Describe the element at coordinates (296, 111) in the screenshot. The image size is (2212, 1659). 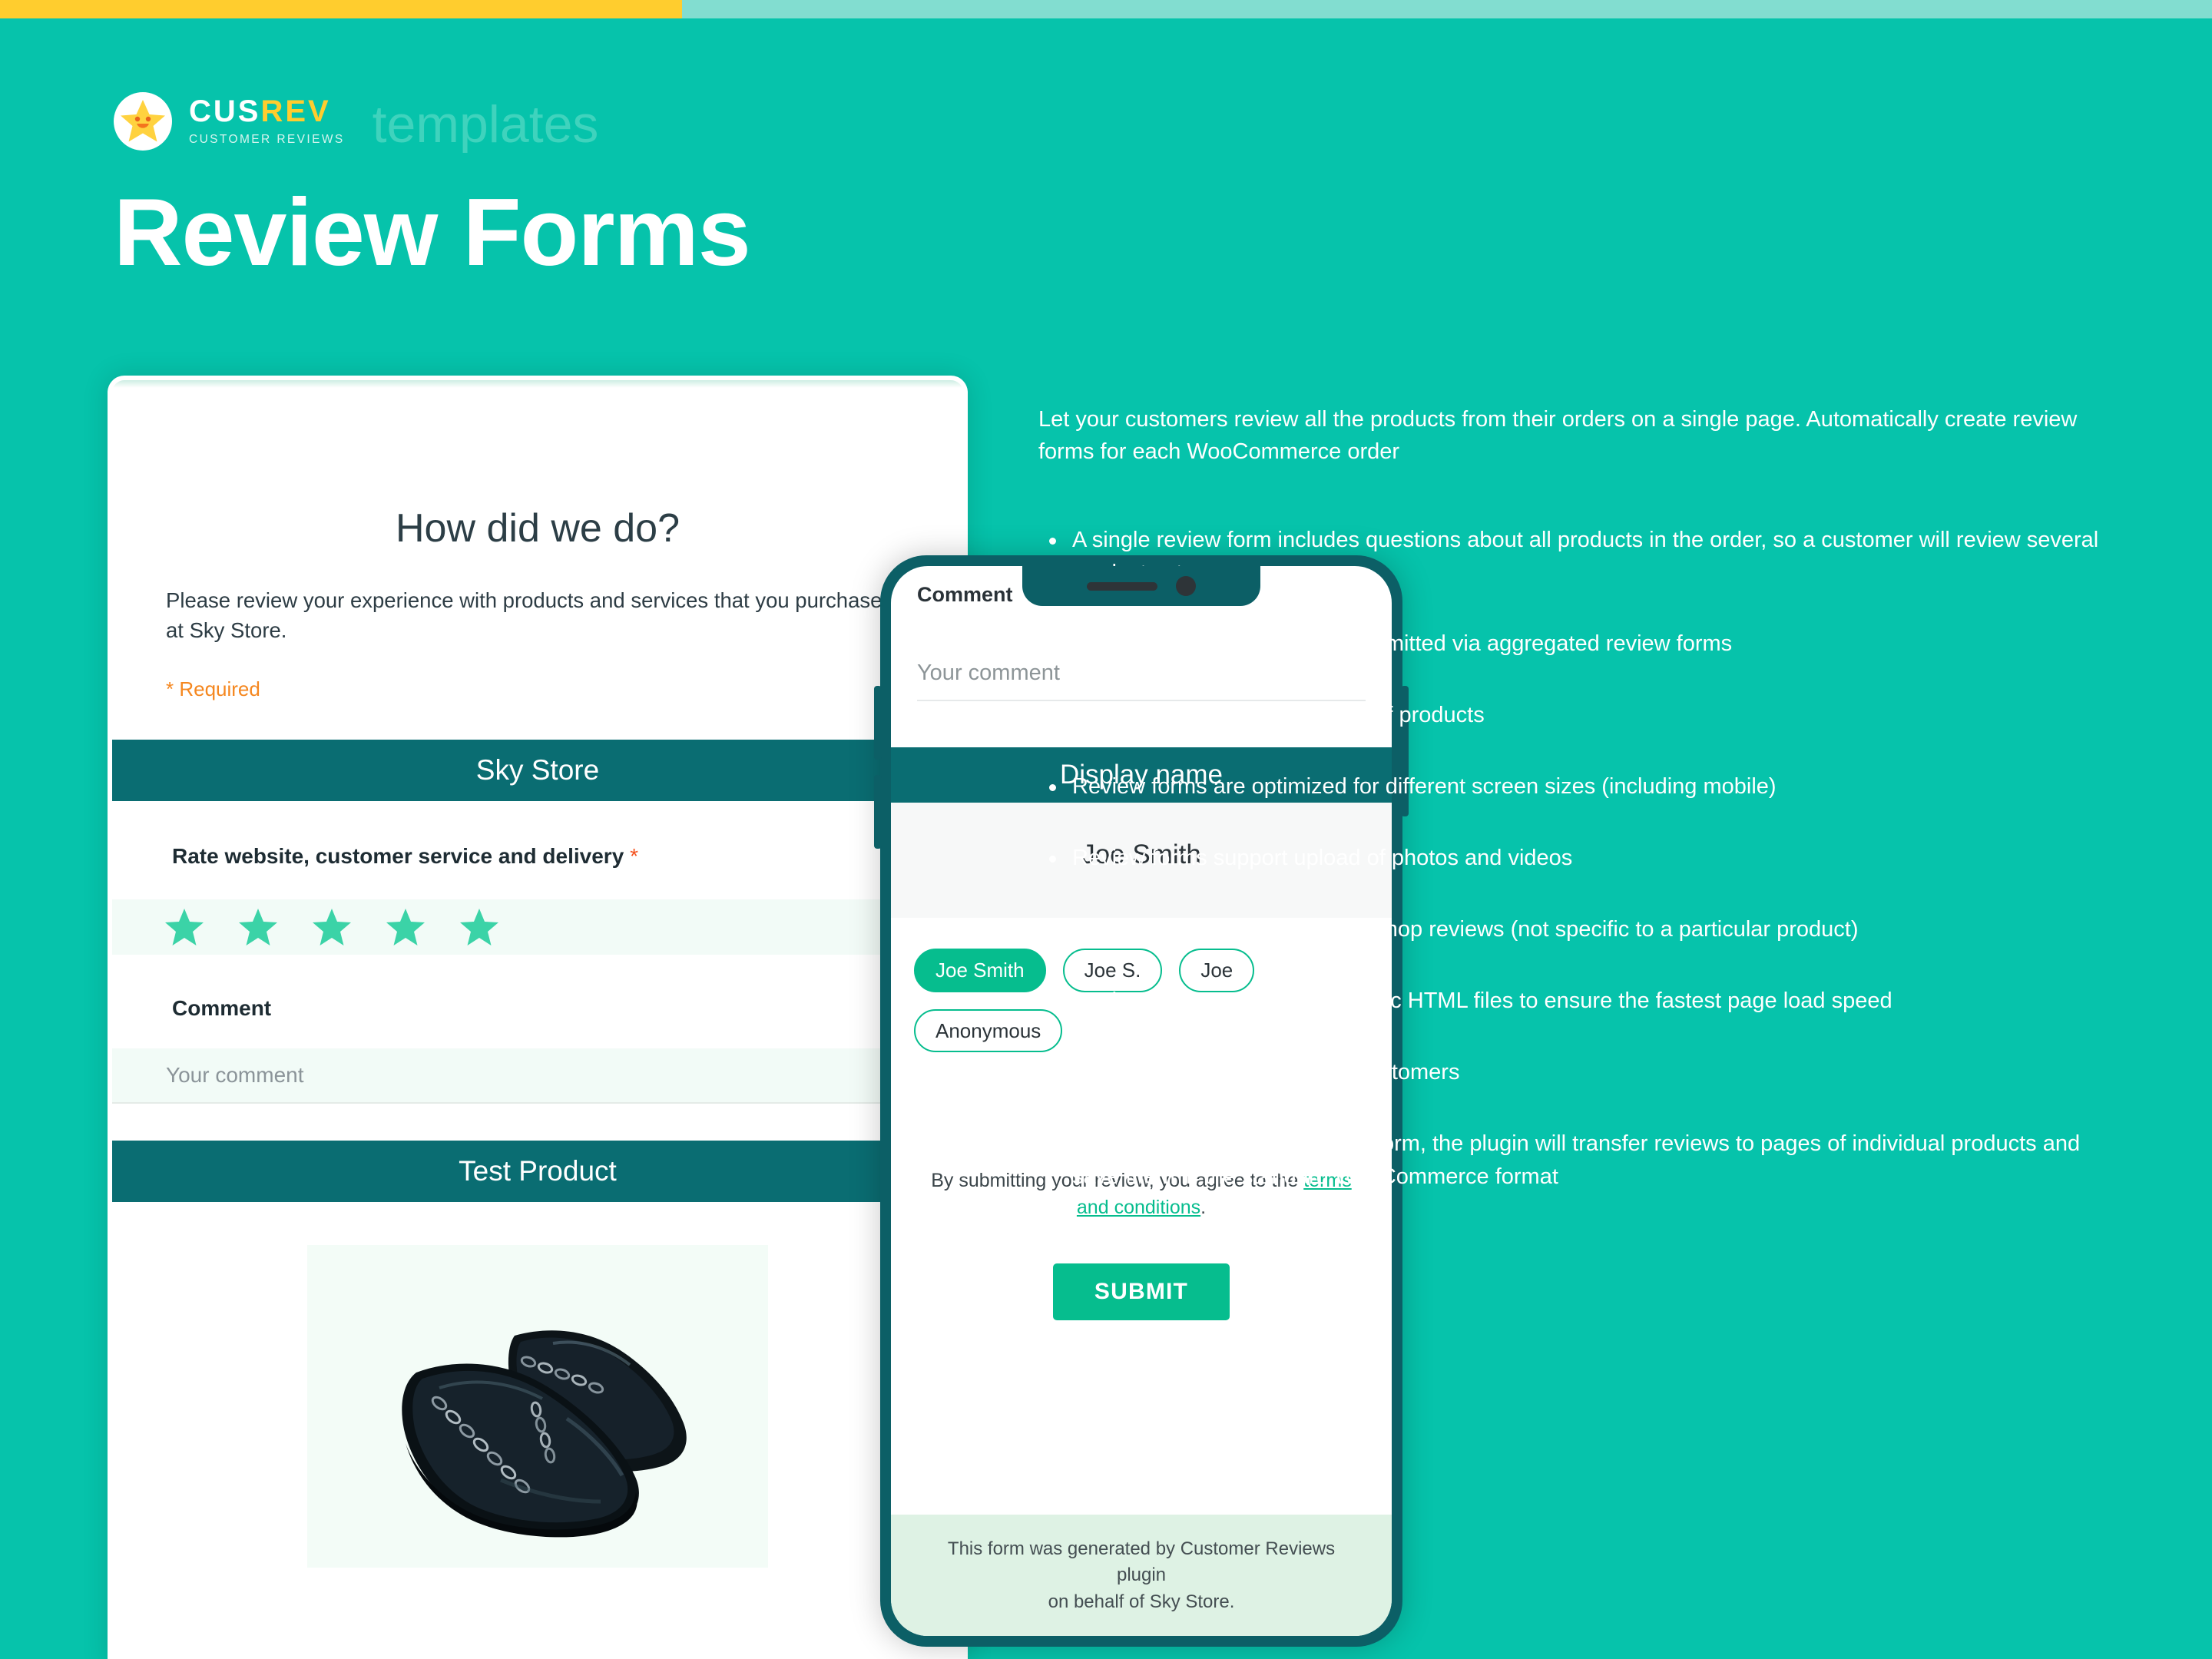
I see `brand-name-rev: REV` at that location.